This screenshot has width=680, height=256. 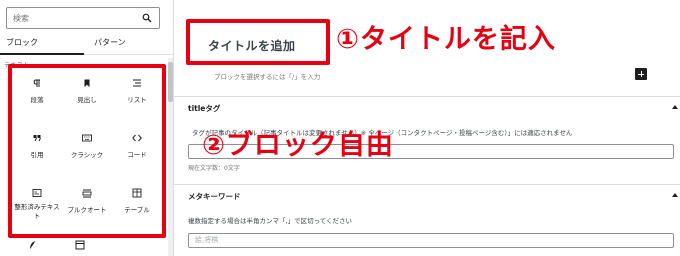 I want to click on block-label: 引用, so click(x=37, y=155).